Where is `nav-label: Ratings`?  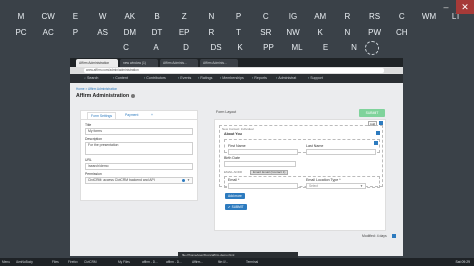 nav-label: Ratings is located at coordinates (206, 78).